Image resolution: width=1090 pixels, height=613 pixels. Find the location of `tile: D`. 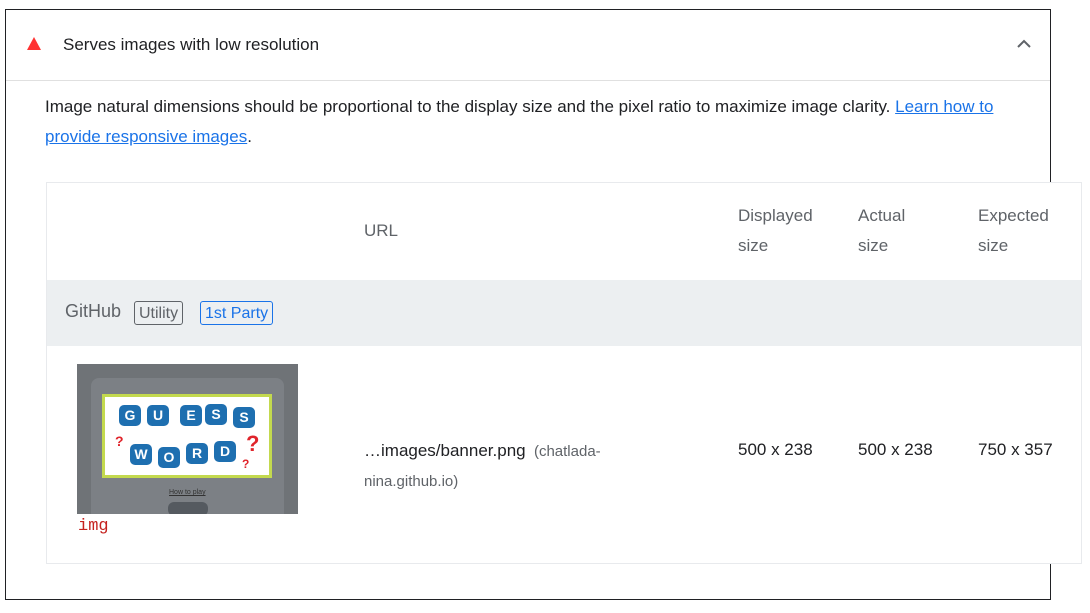

tile: D is located at coordinates (225, 451).